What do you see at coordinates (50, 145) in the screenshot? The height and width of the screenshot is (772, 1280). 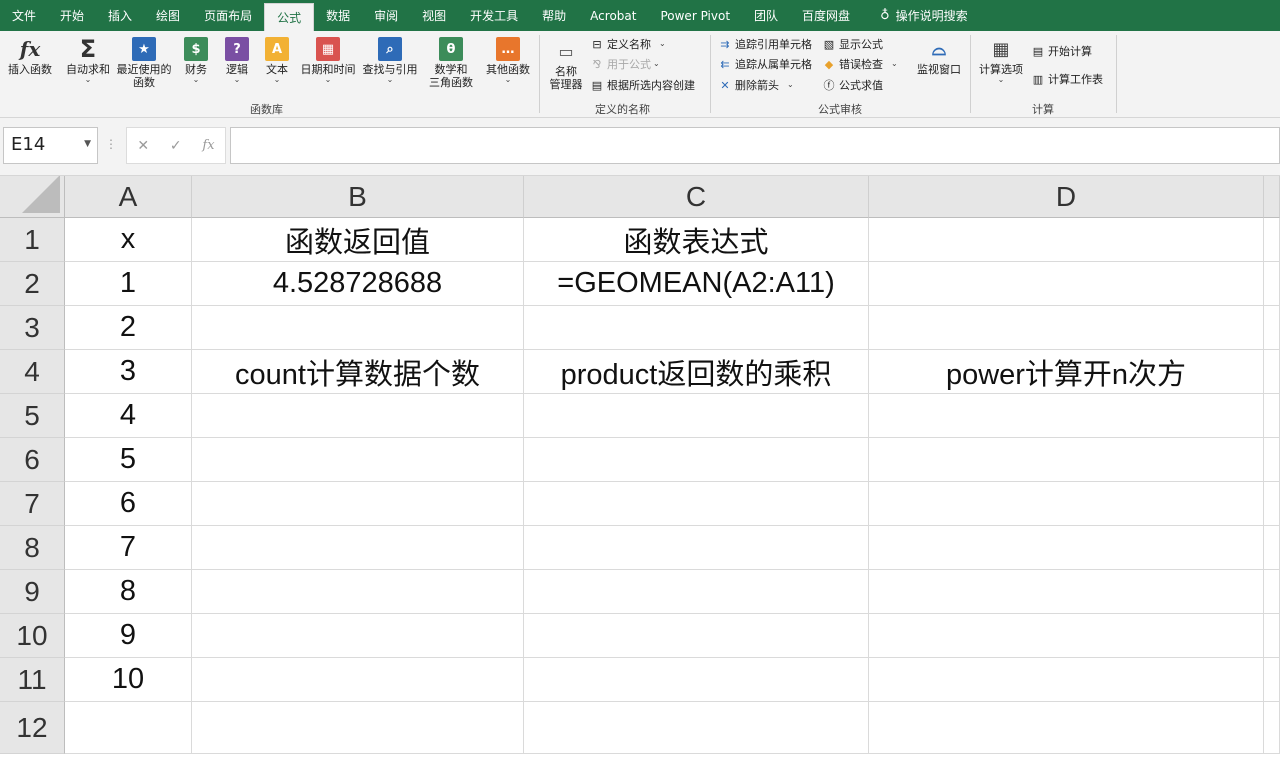 I see `name-box: E14 ▼` at bounding box center [50, 145].